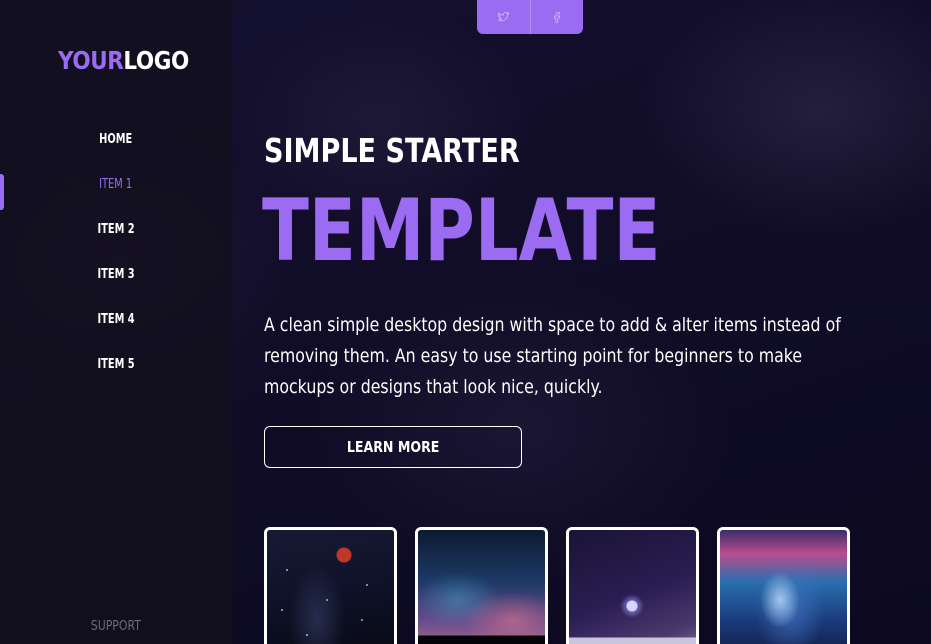 The width and height of the screenshot is (931, 644). I want to click on learn-more-label: LEARN MORE, so click(393, 447).